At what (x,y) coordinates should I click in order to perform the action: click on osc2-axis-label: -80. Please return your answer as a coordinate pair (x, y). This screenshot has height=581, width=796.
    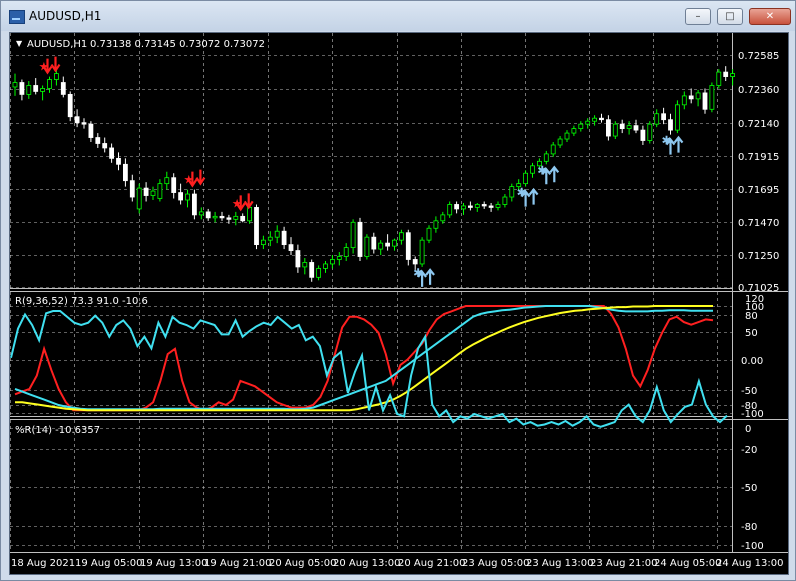
    Looking at the image, I should click on (749, 527).